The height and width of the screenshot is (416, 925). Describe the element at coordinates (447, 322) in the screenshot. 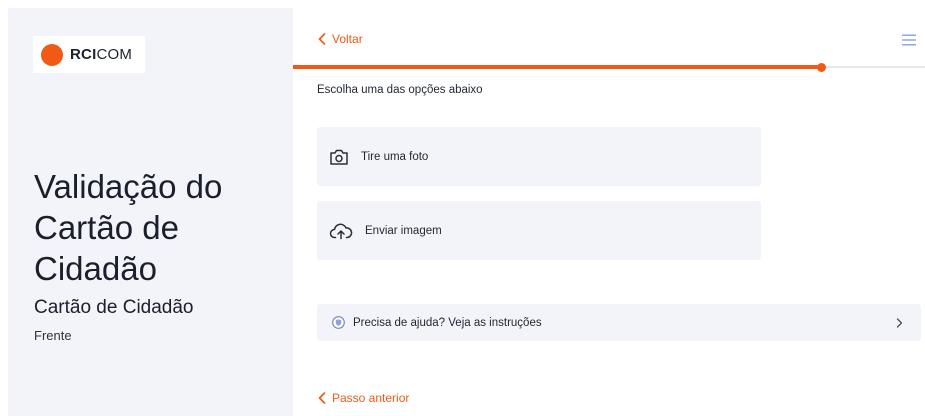

I see `help-label: Precisa de ajuda? Veja as instruções` at that location.